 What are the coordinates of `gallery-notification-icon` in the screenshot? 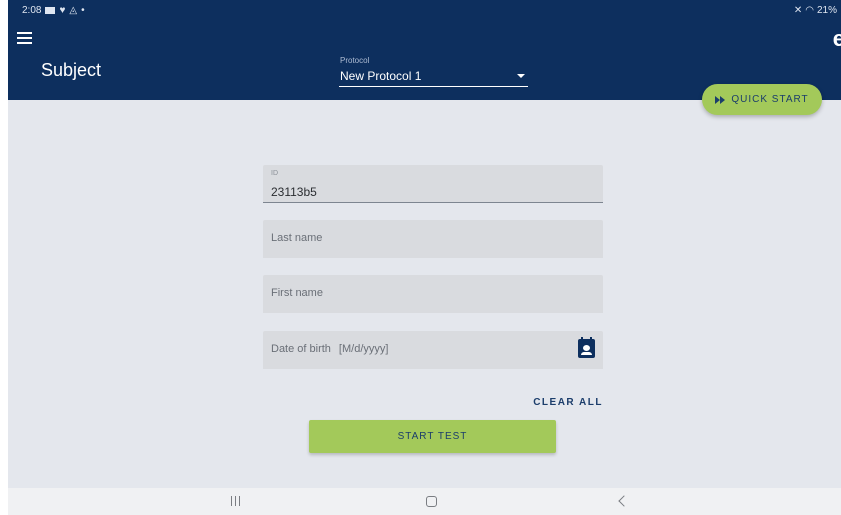 It's located at (50, 10).